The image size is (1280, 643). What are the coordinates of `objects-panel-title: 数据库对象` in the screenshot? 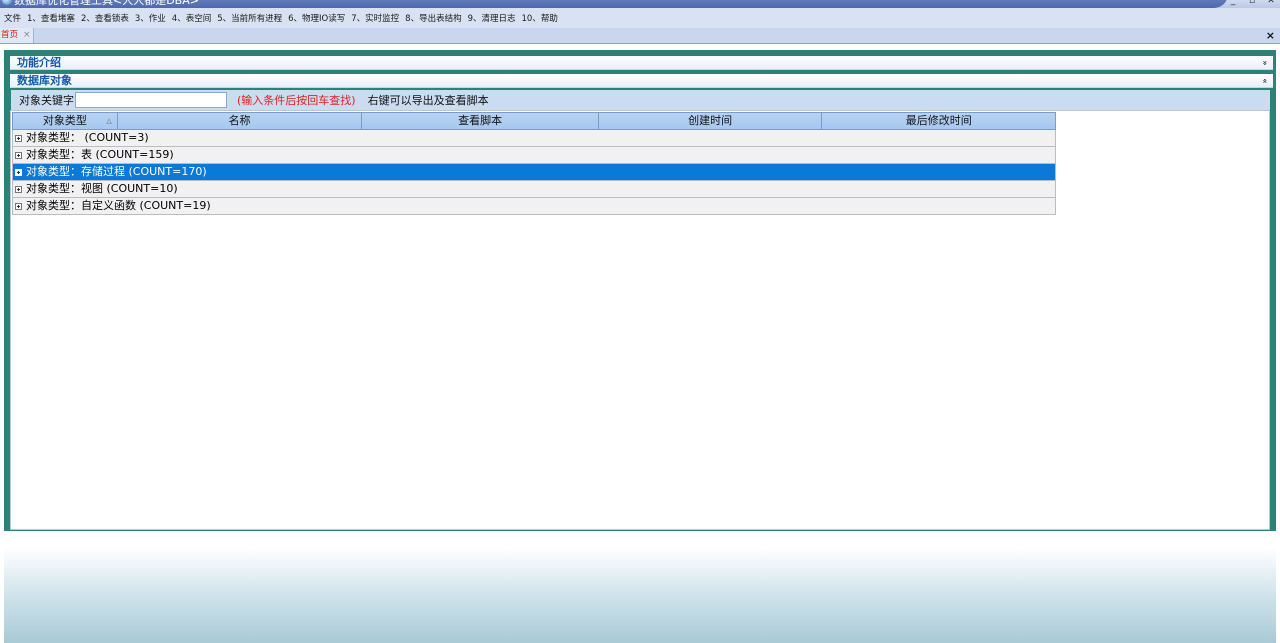 It's located at (44, 80).